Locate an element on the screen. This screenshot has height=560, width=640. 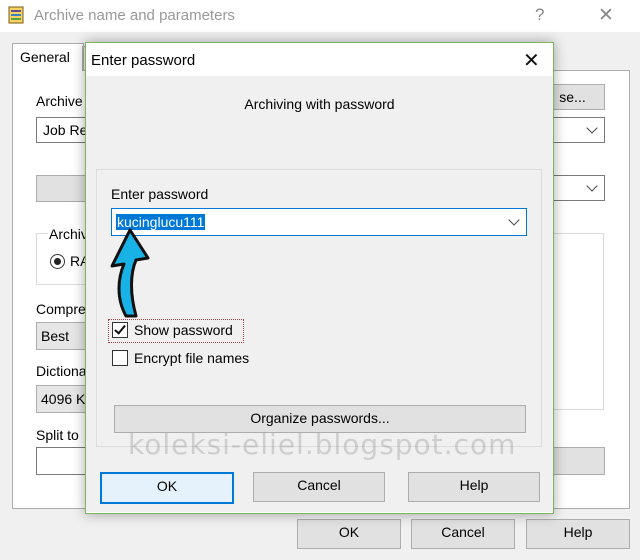
show-password-label: Show password is located at coordinates (183, 330).